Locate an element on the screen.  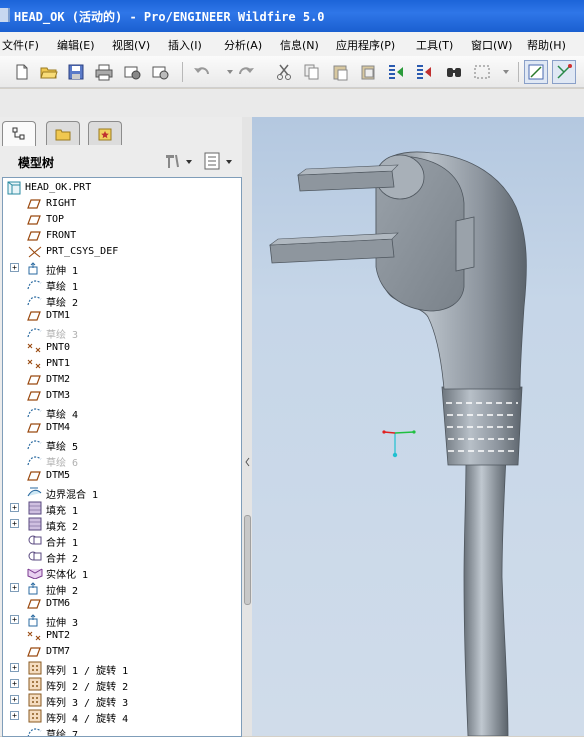
tree-item: 草绘 4 is located at coordinates (122, 412).